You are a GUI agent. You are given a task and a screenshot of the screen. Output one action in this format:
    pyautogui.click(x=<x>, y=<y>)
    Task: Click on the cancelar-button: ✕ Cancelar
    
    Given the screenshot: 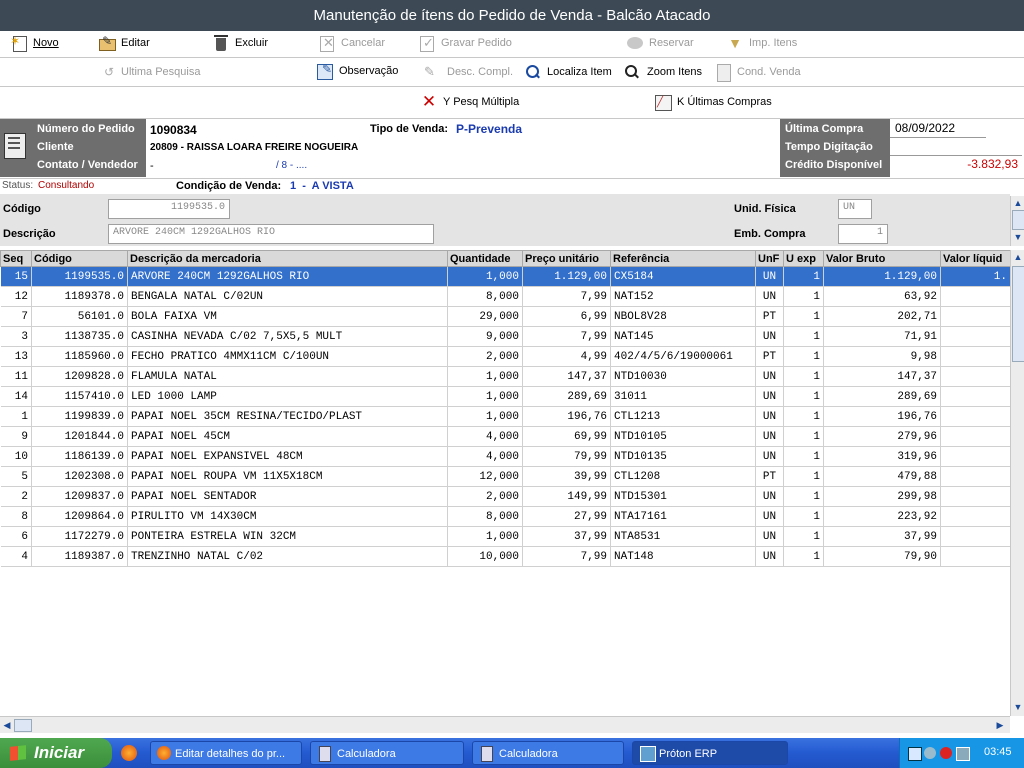 What is the action you would take?
    pyautogui.click(x=351, y=43)
    